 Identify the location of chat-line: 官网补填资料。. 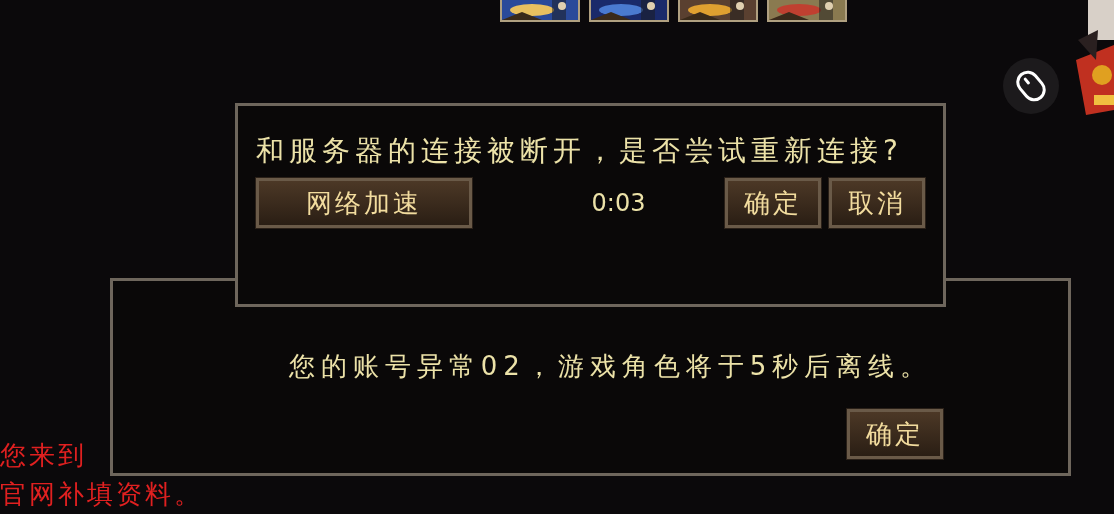
(101, 493).